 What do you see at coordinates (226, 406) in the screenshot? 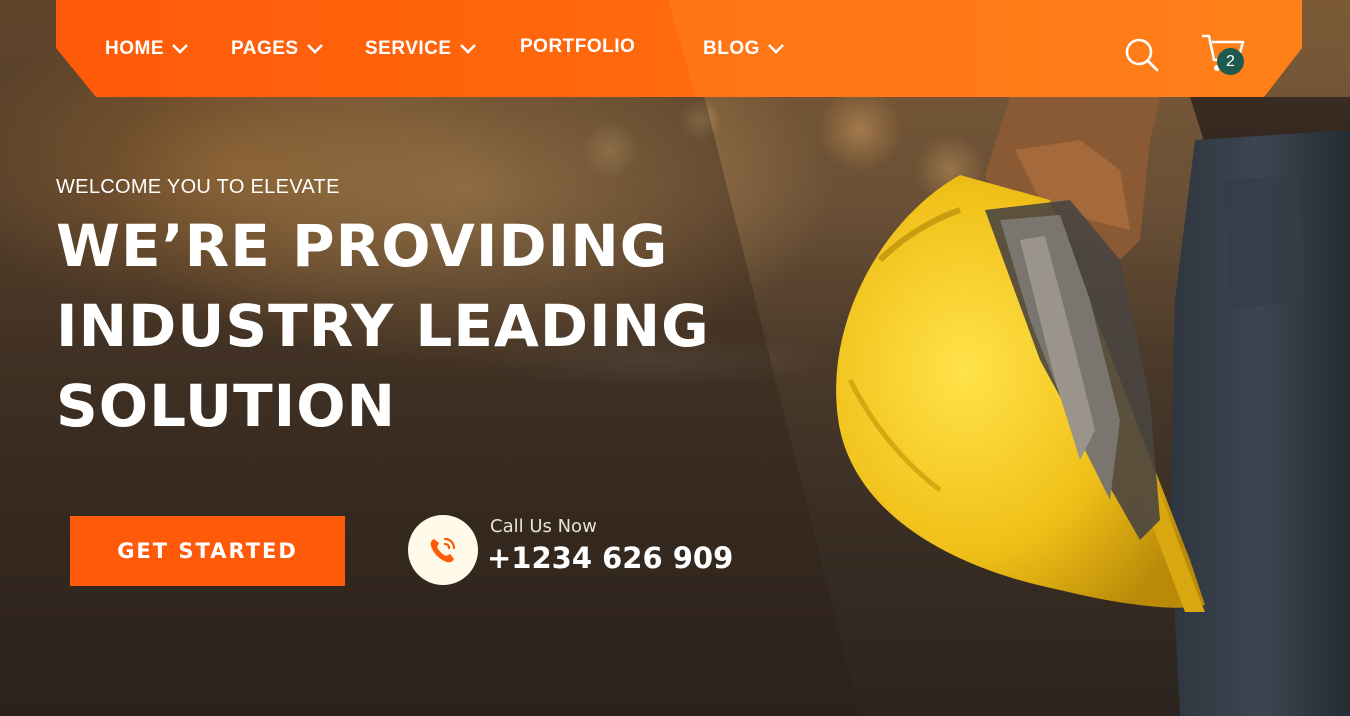
I see `headline-line: SOLUTION` at bounding box center [226, 406].